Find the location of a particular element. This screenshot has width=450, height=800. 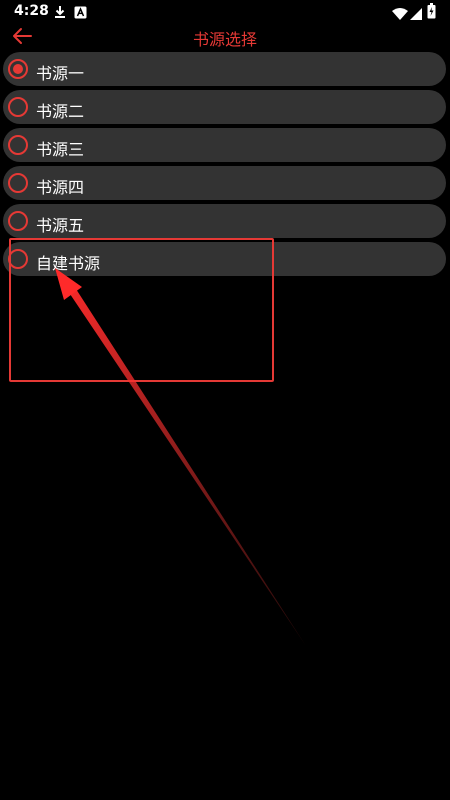

source-label: 书源四 is located at coordinates (60, 187).